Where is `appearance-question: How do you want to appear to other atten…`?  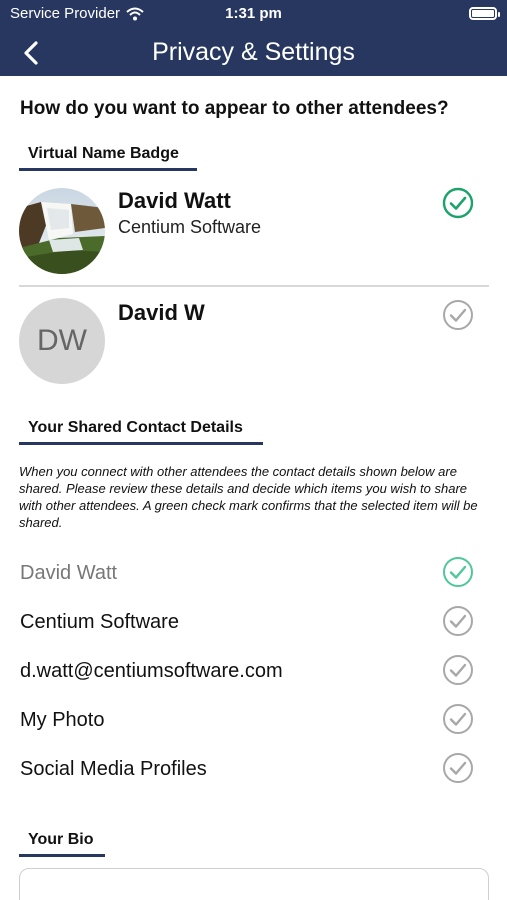
appearance-question: How do you want to appear to other atten… is located at coordinates (234, 108).